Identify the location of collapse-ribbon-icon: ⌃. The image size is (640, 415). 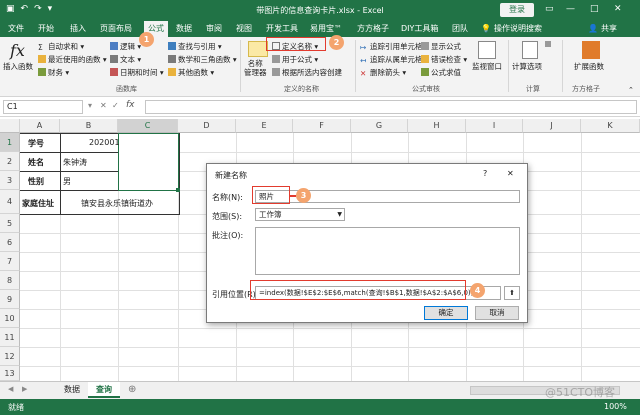
(631, 90).